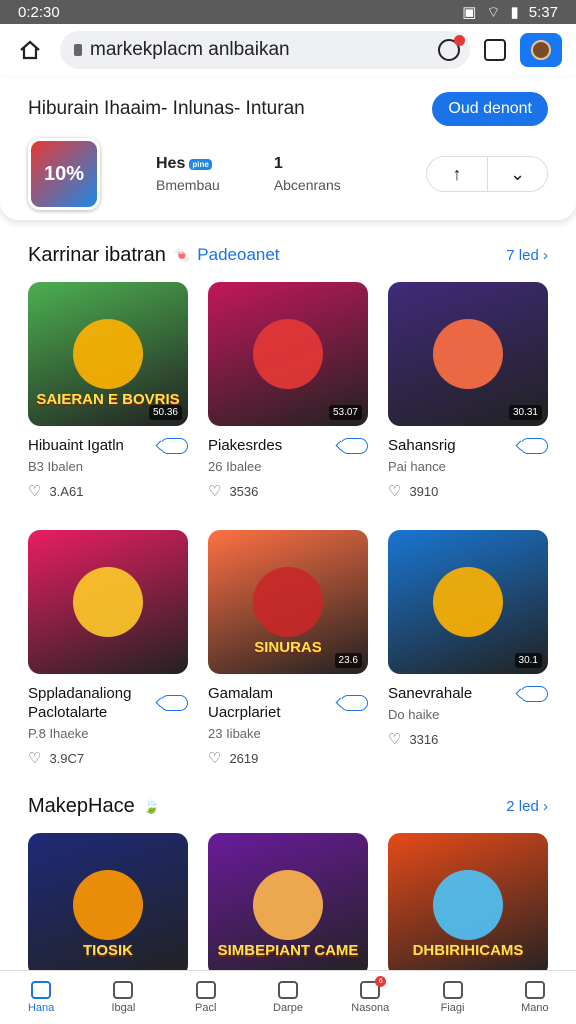 Image resolution: width=576 pixels, height=1024 pixels. I want to click on game-likes: ♡ 3910, so click(468, 491).